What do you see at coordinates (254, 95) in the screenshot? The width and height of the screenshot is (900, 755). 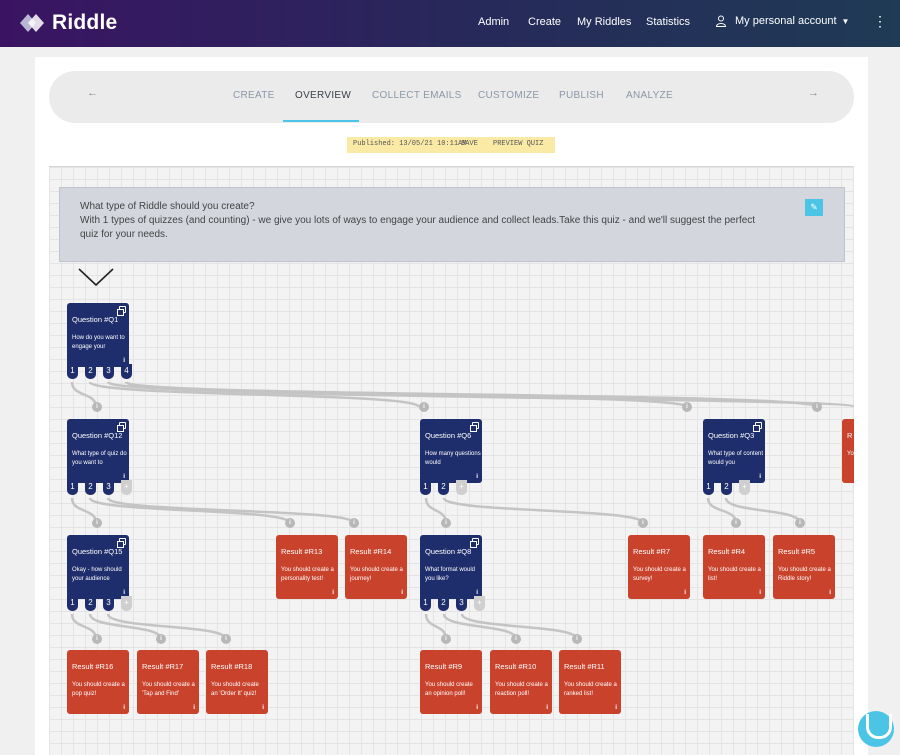 I see `tab-create: CREATE` at bounding box center [254, 95].